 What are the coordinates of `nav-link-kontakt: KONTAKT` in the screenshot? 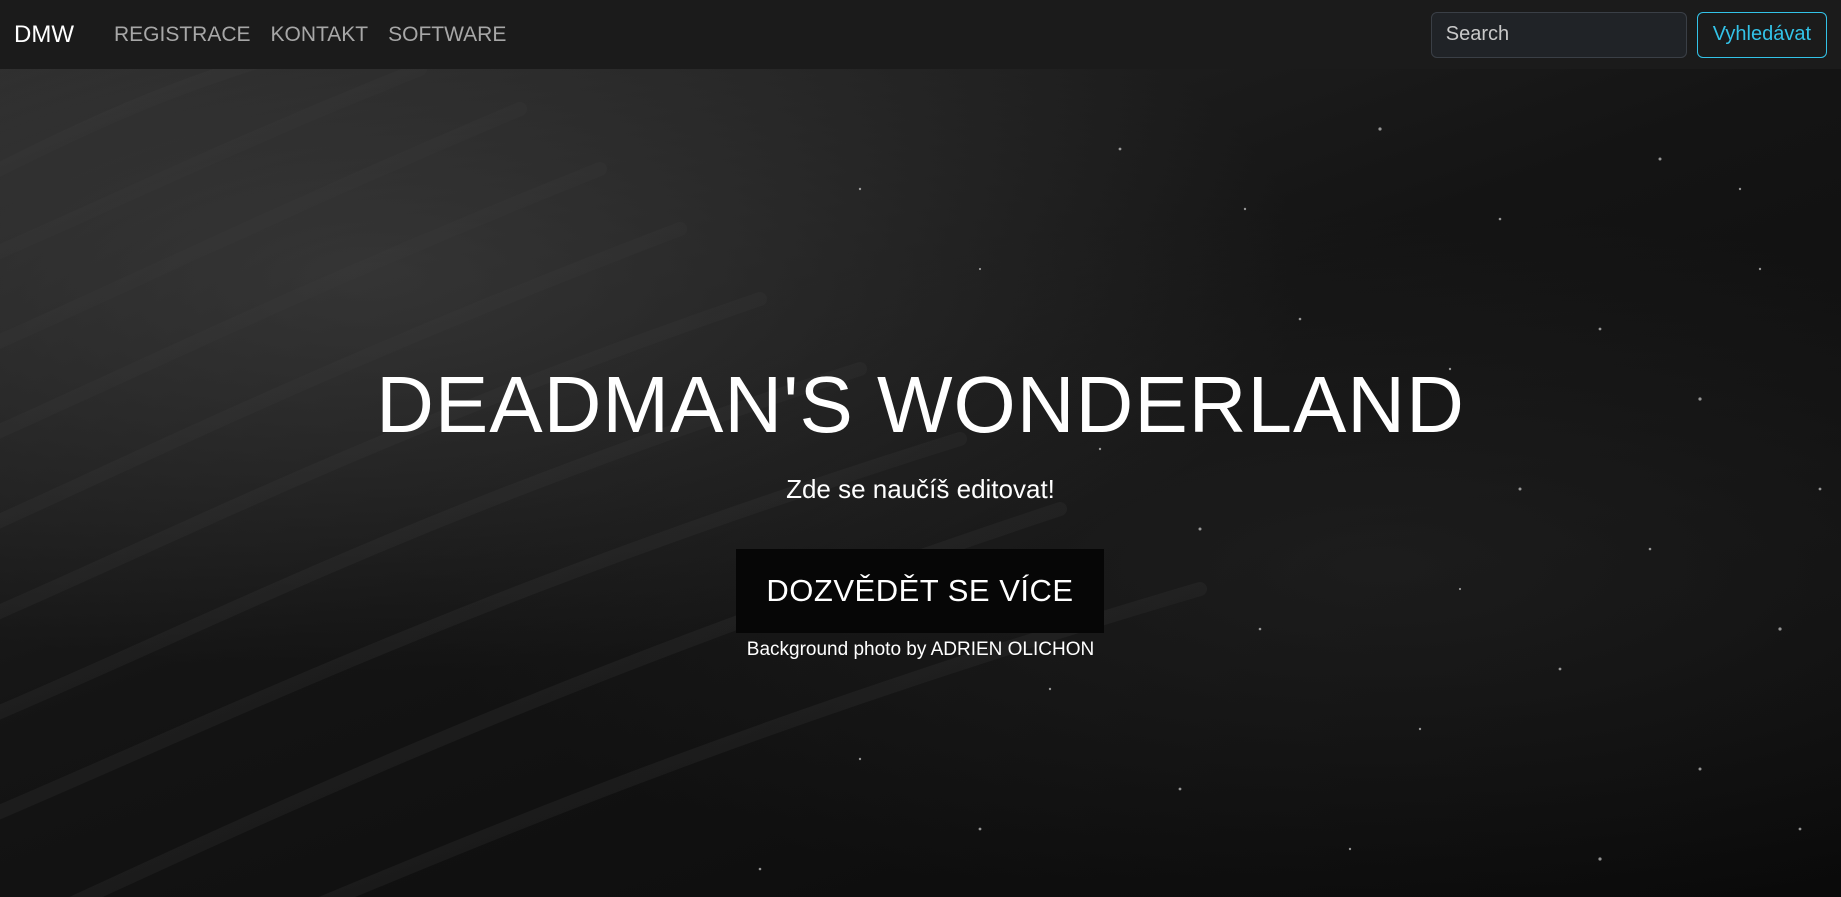 It's located at (320, 35).